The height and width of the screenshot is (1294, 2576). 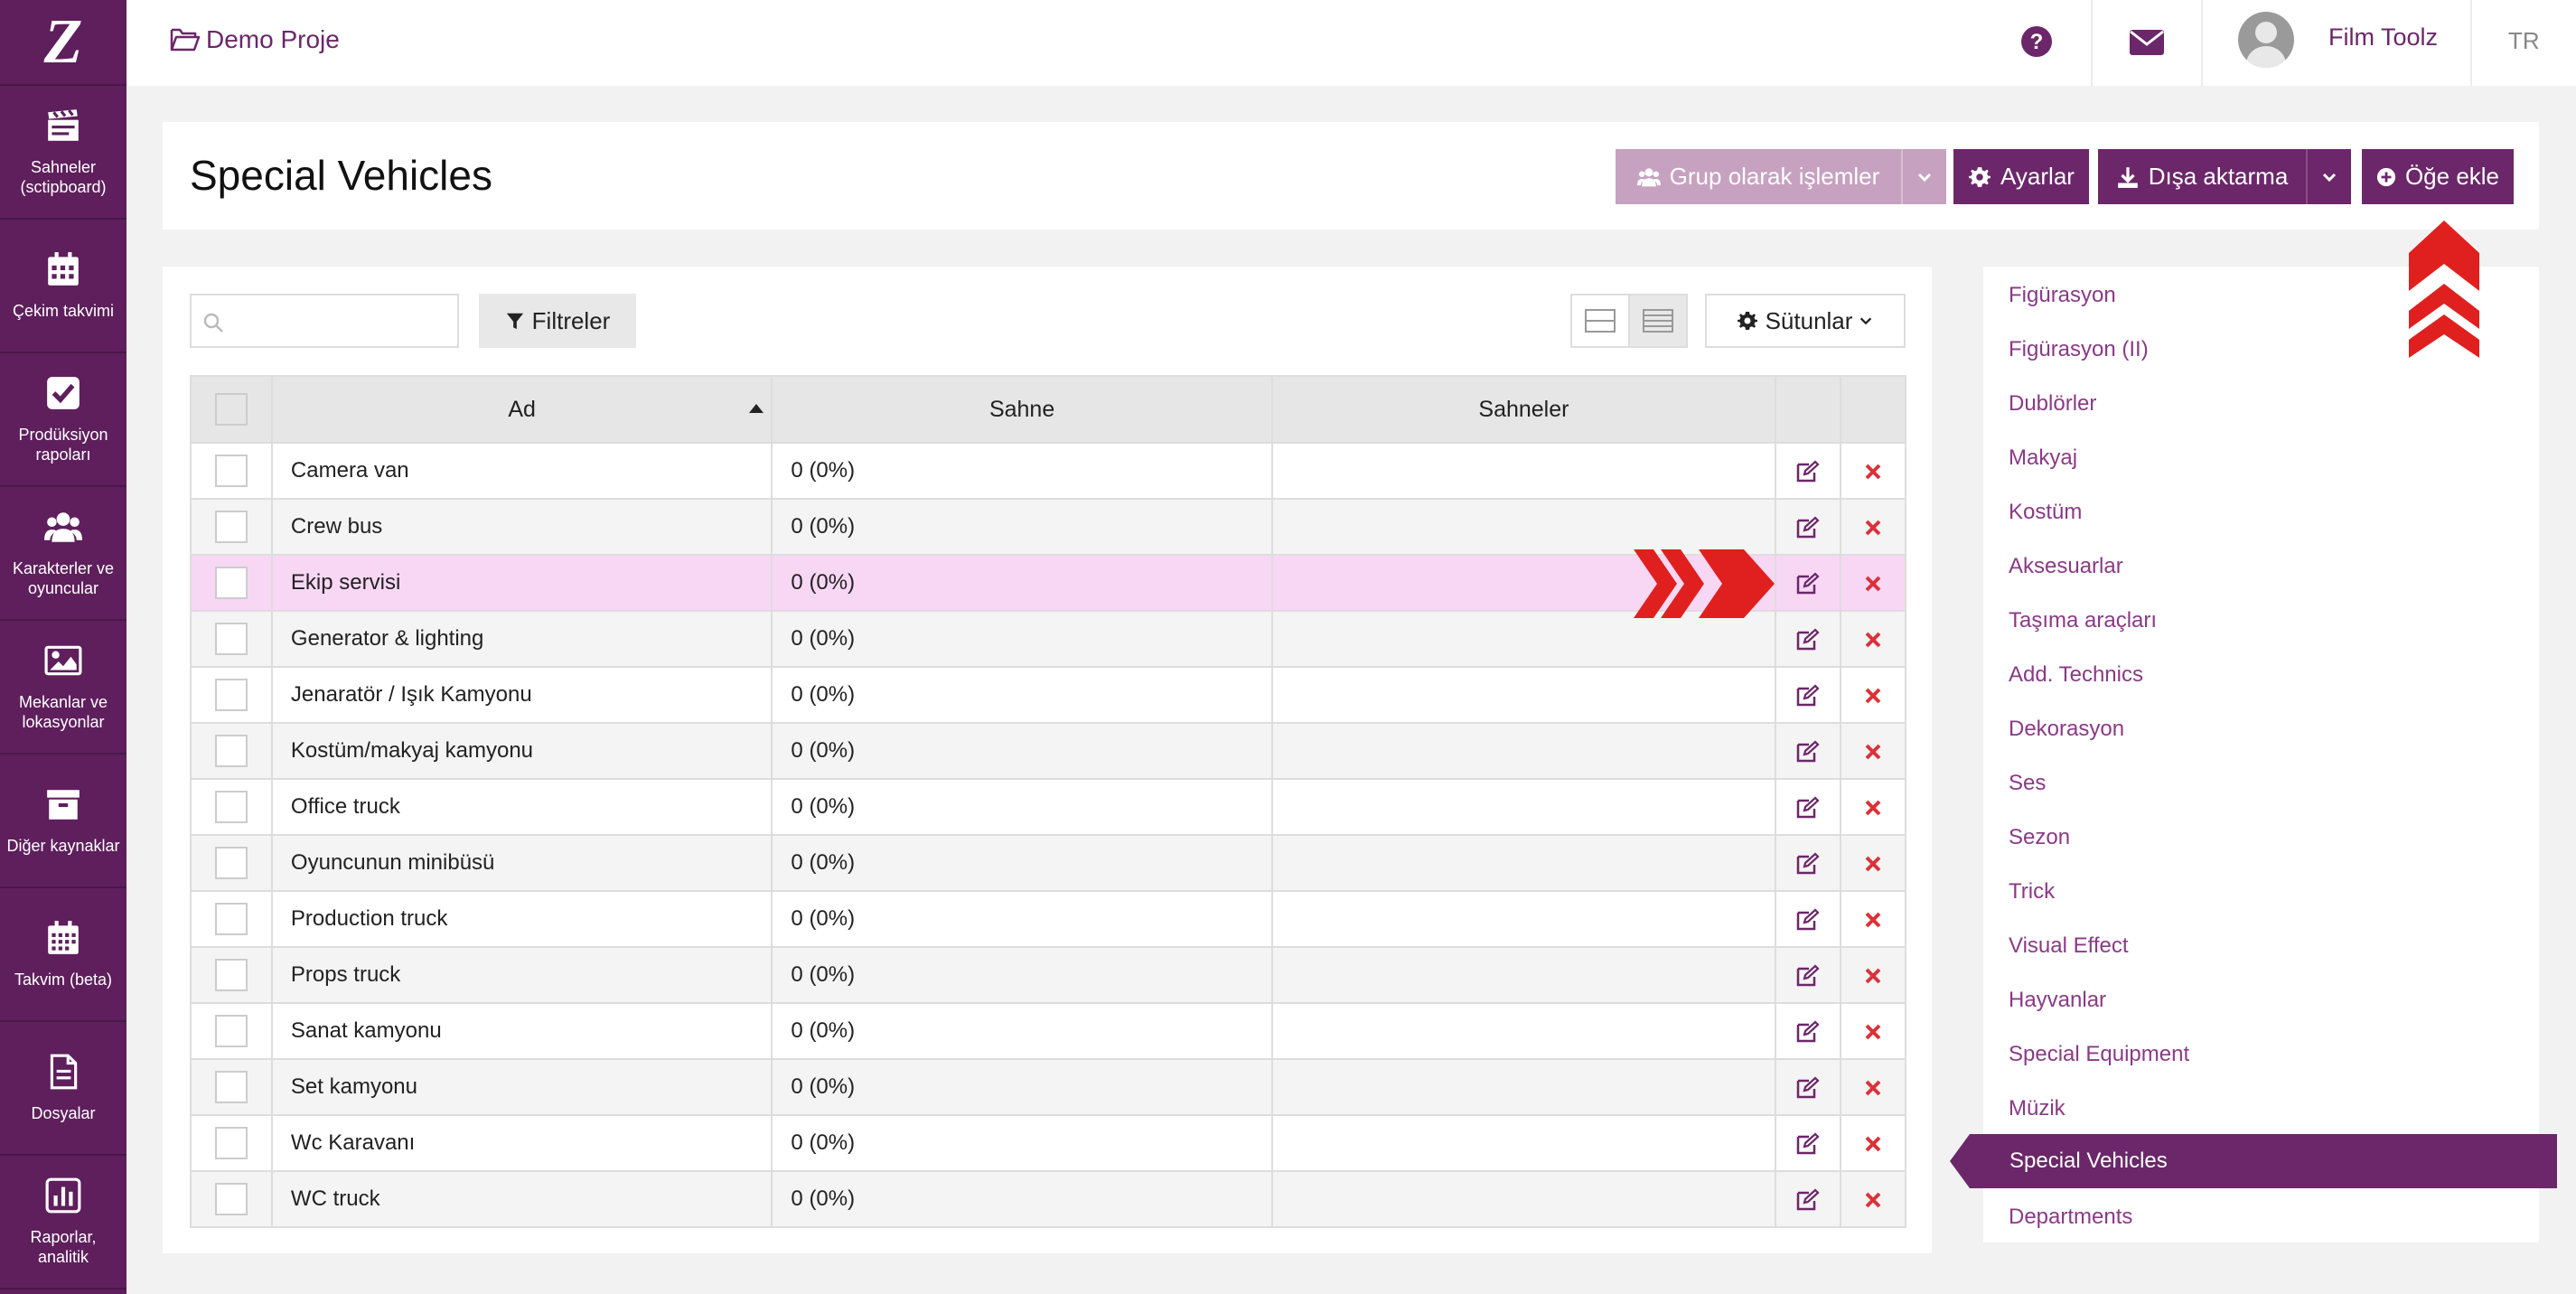 I want to click on category-item: Kostüm, so click(x=2045, y=512).